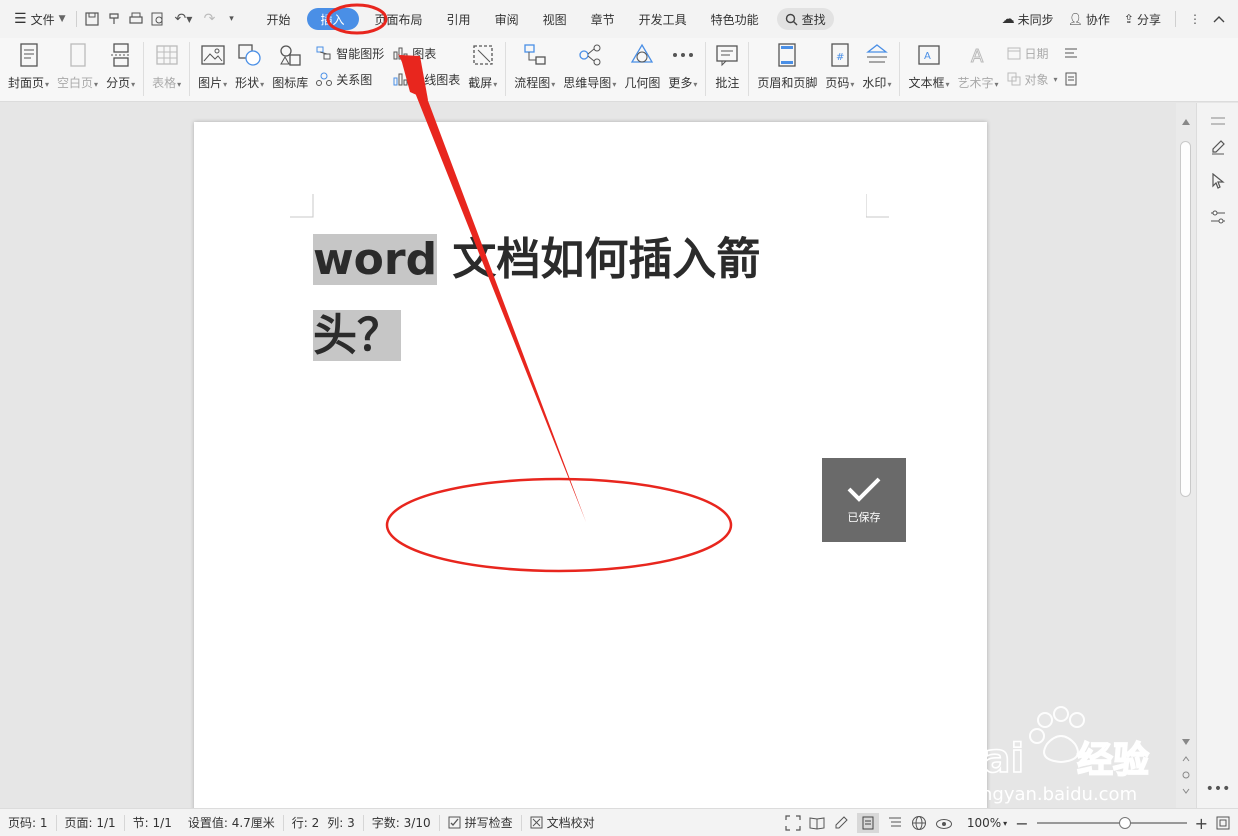  What do you see at coordinates (864, 489) in the screenshot?
I see `checkmark-icon` at bounding box center [864, 489].